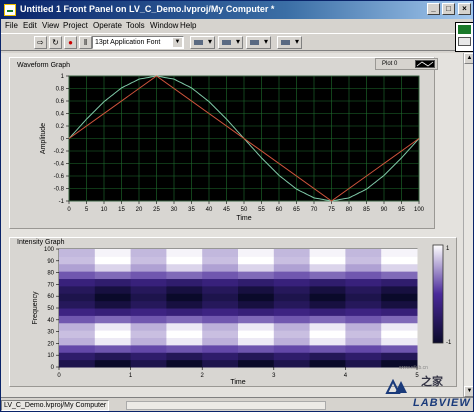 The image size is (474, 412). What do you see at coordinates (396, 386) in the screenshot?
I see `labview-logo-icon` at bounding box center [396, 386].